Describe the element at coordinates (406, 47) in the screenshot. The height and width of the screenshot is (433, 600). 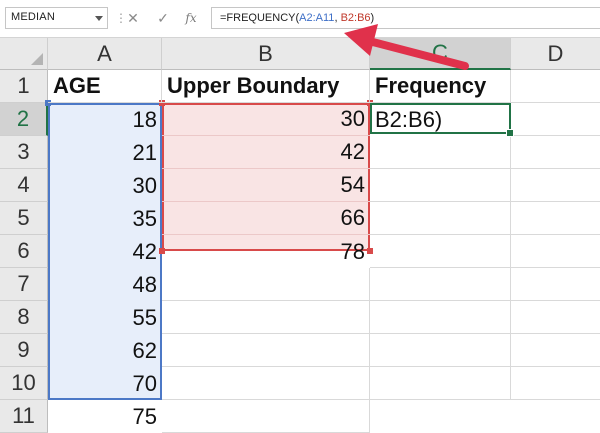
I see `annotation-arrow-icon` at that location.